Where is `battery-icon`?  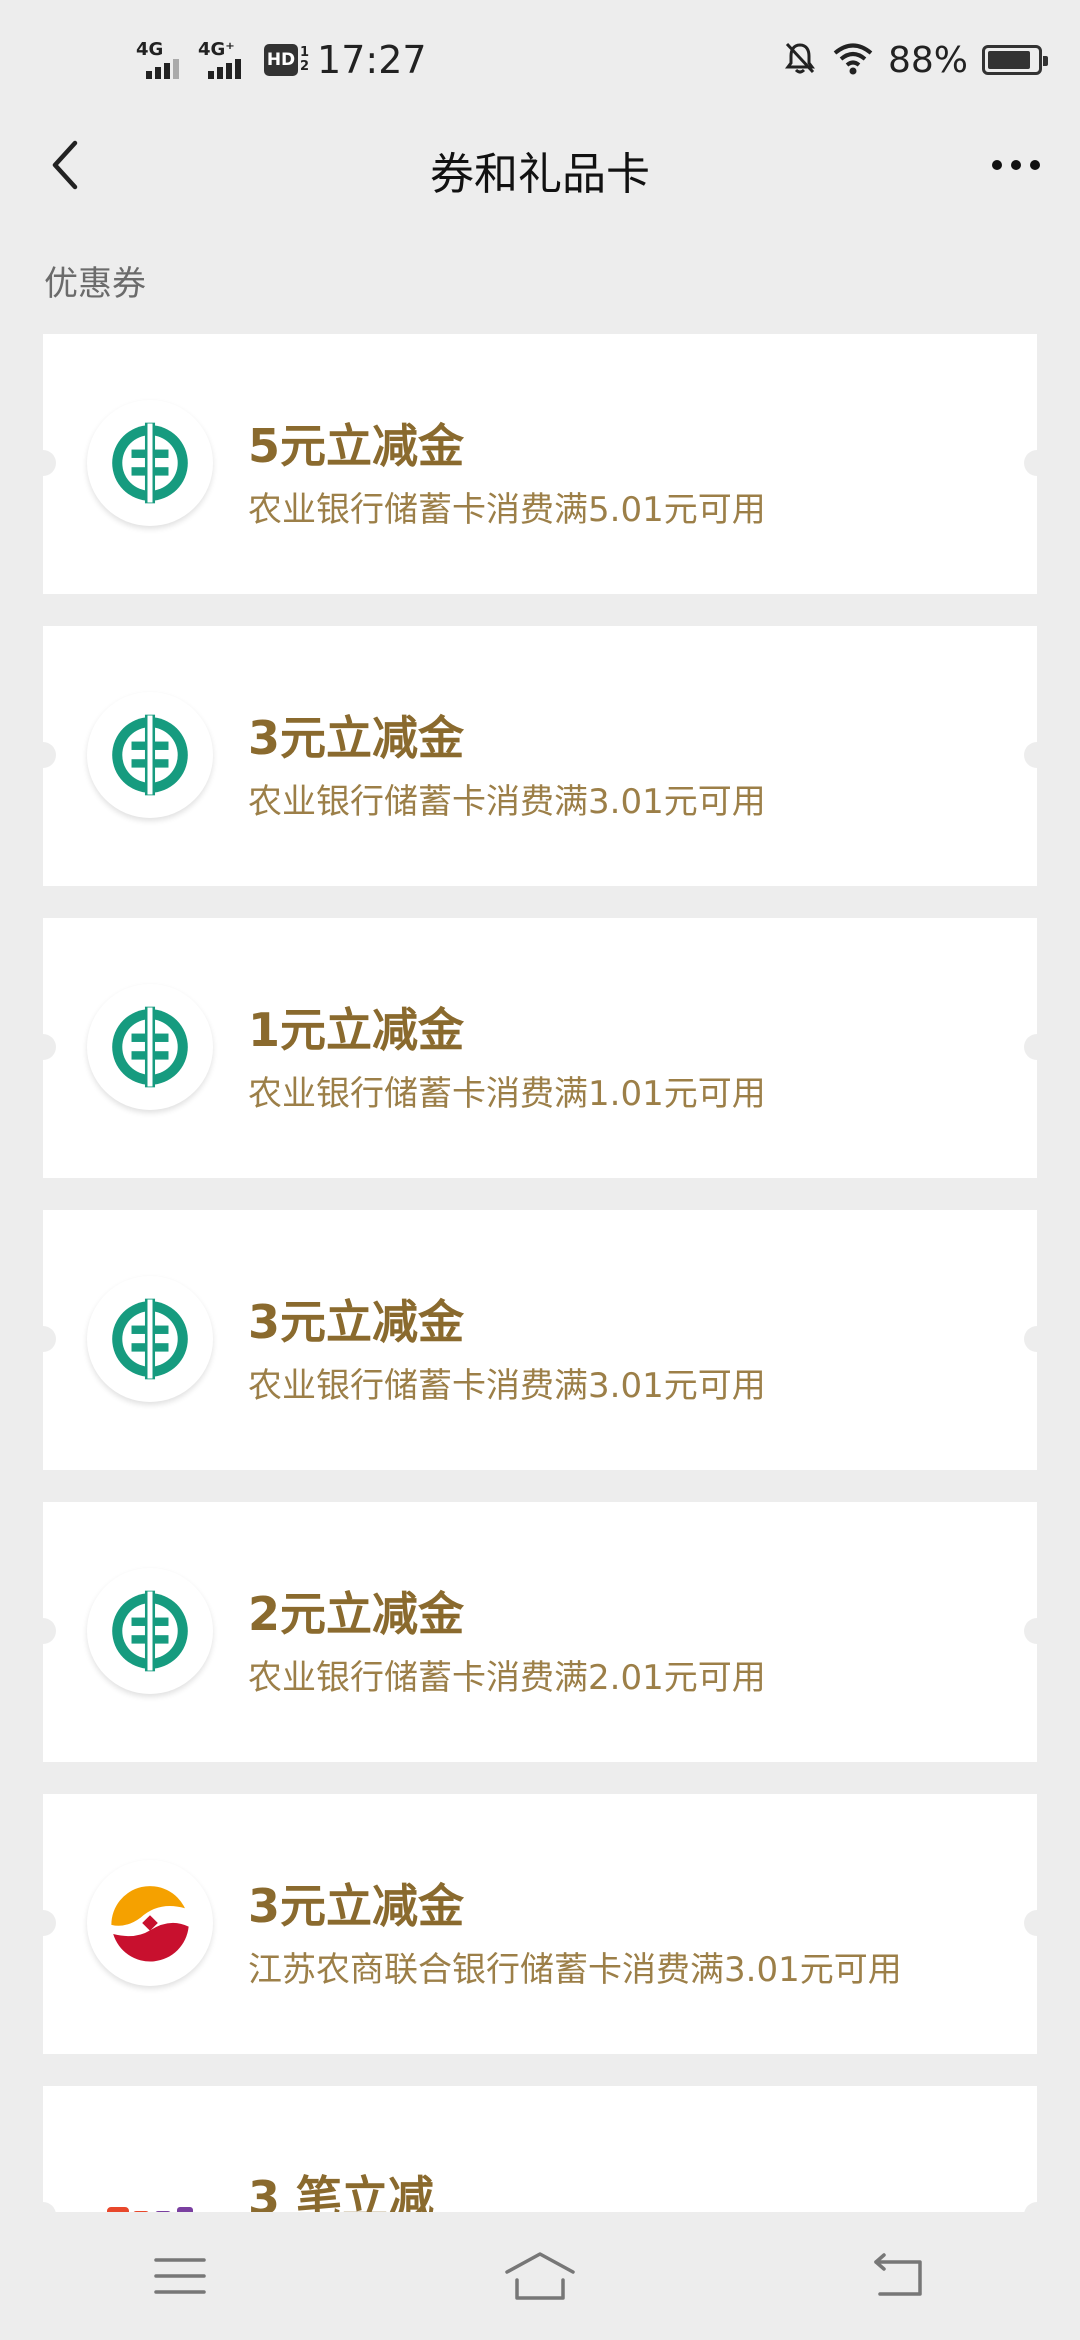
battery-icon is located at coordinates (1015, 60).